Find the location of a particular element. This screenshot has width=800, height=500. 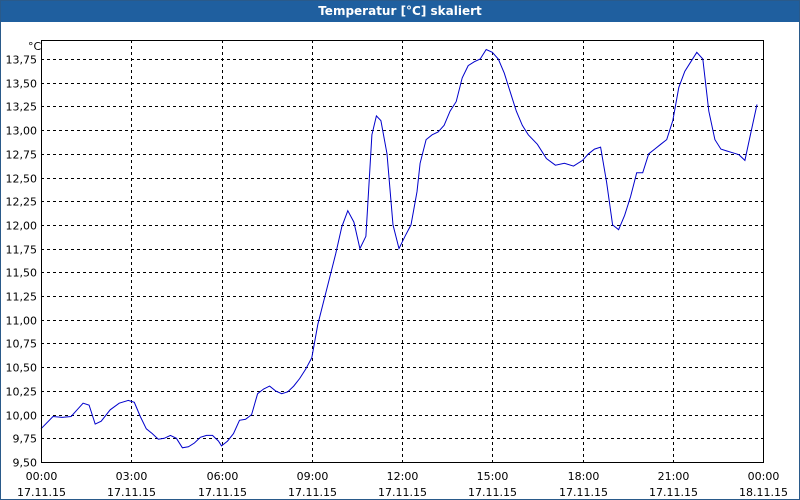

x-tick-time: 18:00 is located at coordinates (584, 476).